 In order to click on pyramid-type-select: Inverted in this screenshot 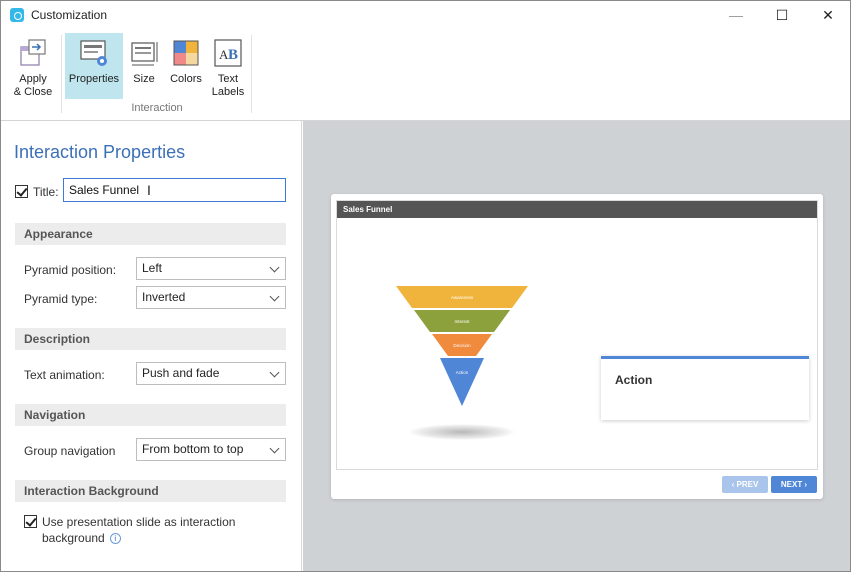, I will do `click(211, 297)`.